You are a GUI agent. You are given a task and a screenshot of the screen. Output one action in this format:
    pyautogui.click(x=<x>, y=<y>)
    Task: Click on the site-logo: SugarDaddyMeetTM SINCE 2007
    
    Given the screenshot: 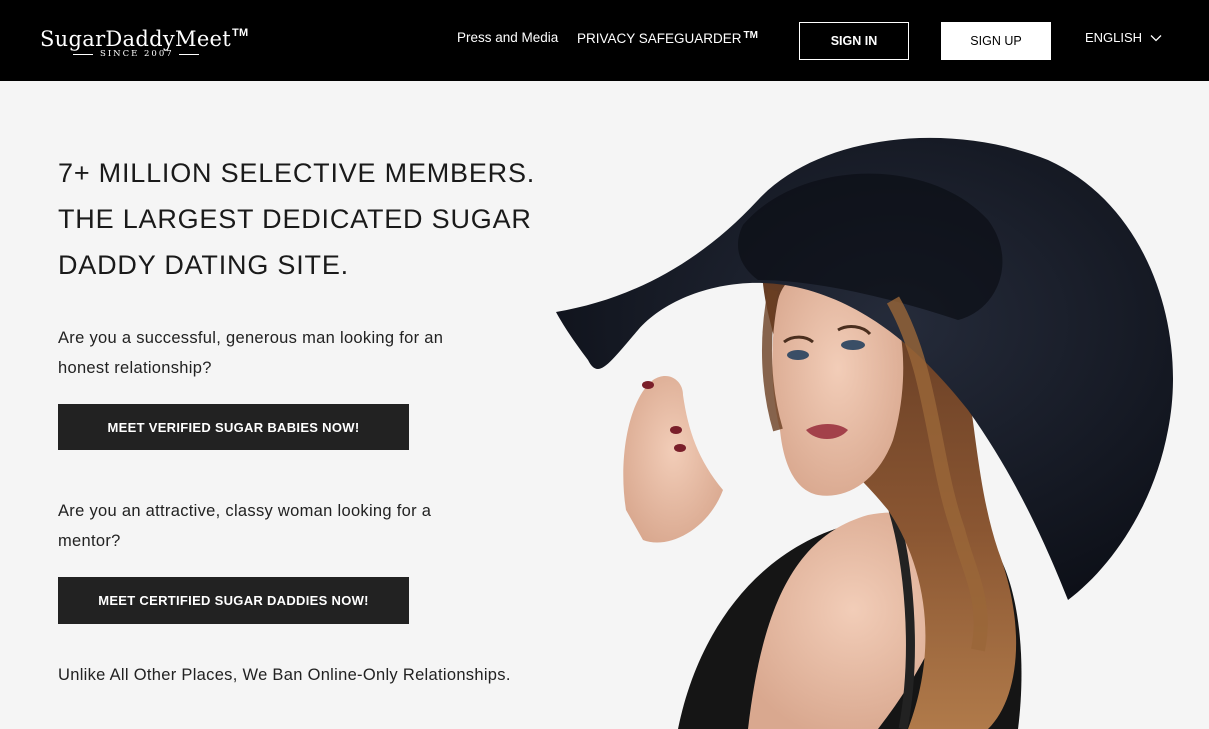 What is the action you would take?
    pyautogui.click(x=144, y=40)
    